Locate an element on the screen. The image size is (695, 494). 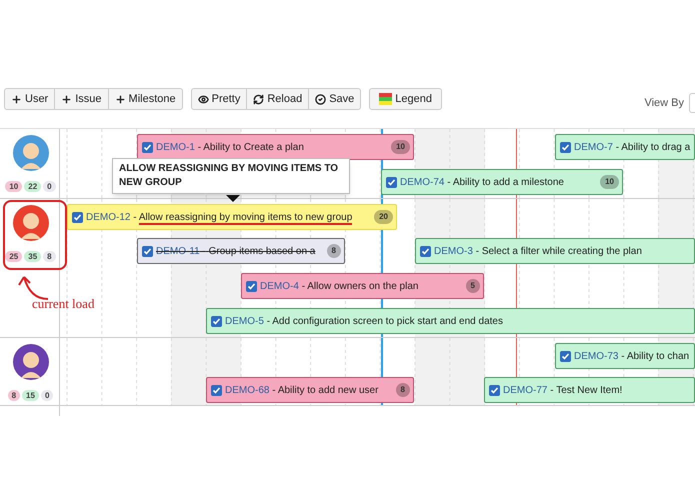
toolbar-button: Legend is located at coordinates (405, 99).